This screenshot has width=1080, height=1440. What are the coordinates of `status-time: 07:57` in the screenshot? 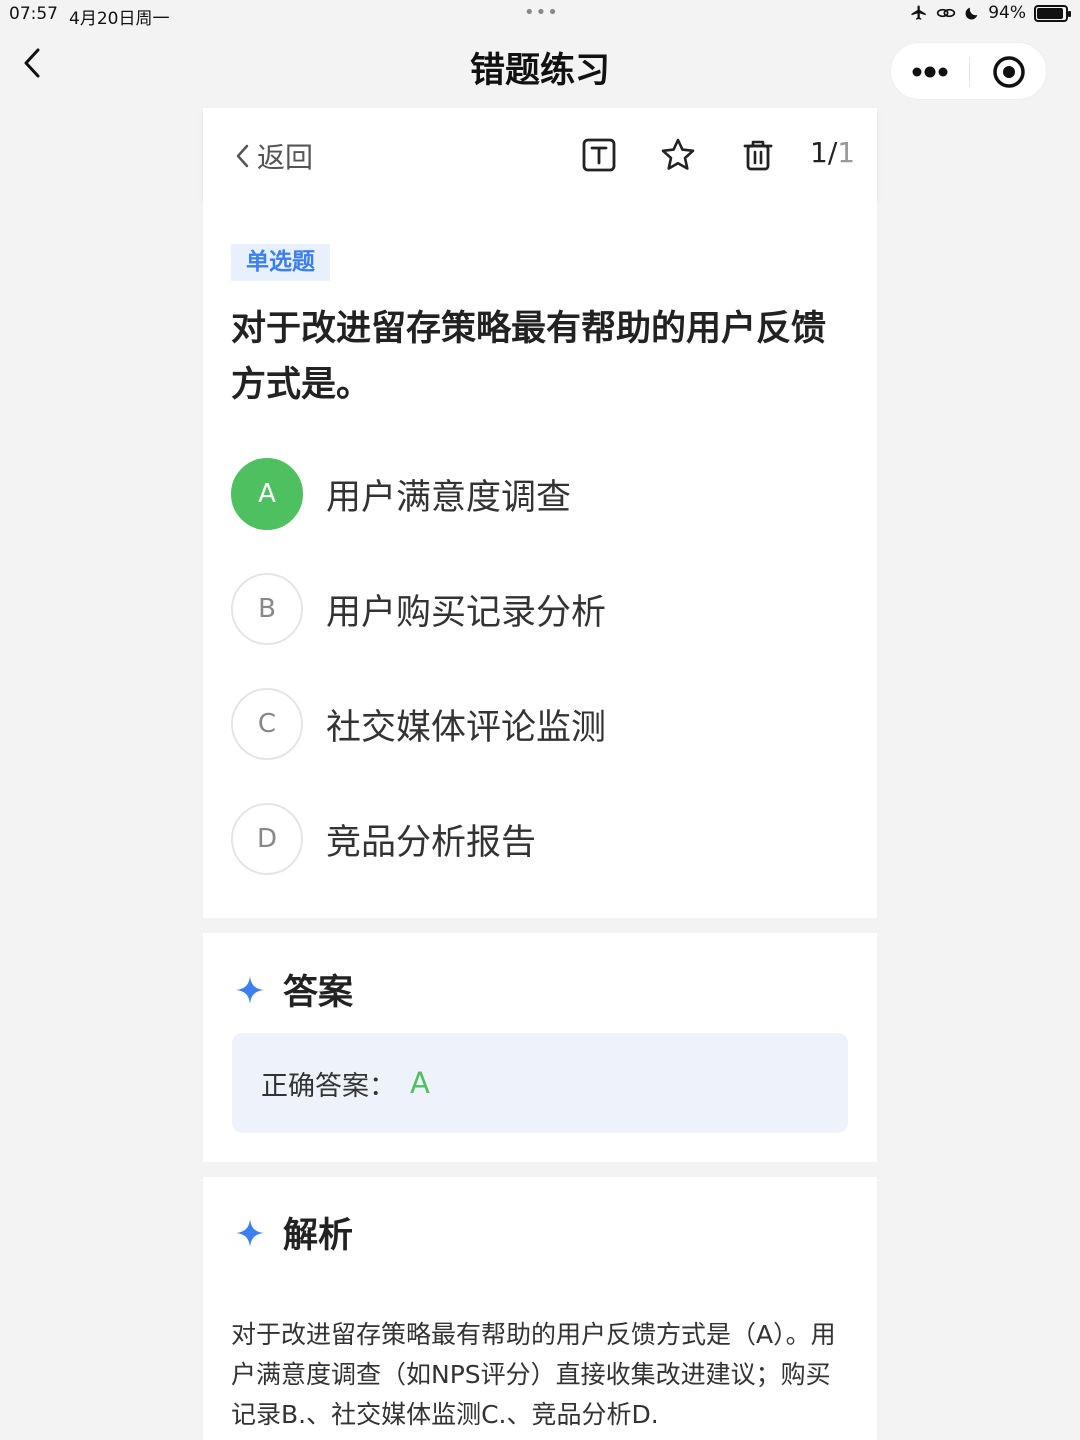 It's located at (33, 14).